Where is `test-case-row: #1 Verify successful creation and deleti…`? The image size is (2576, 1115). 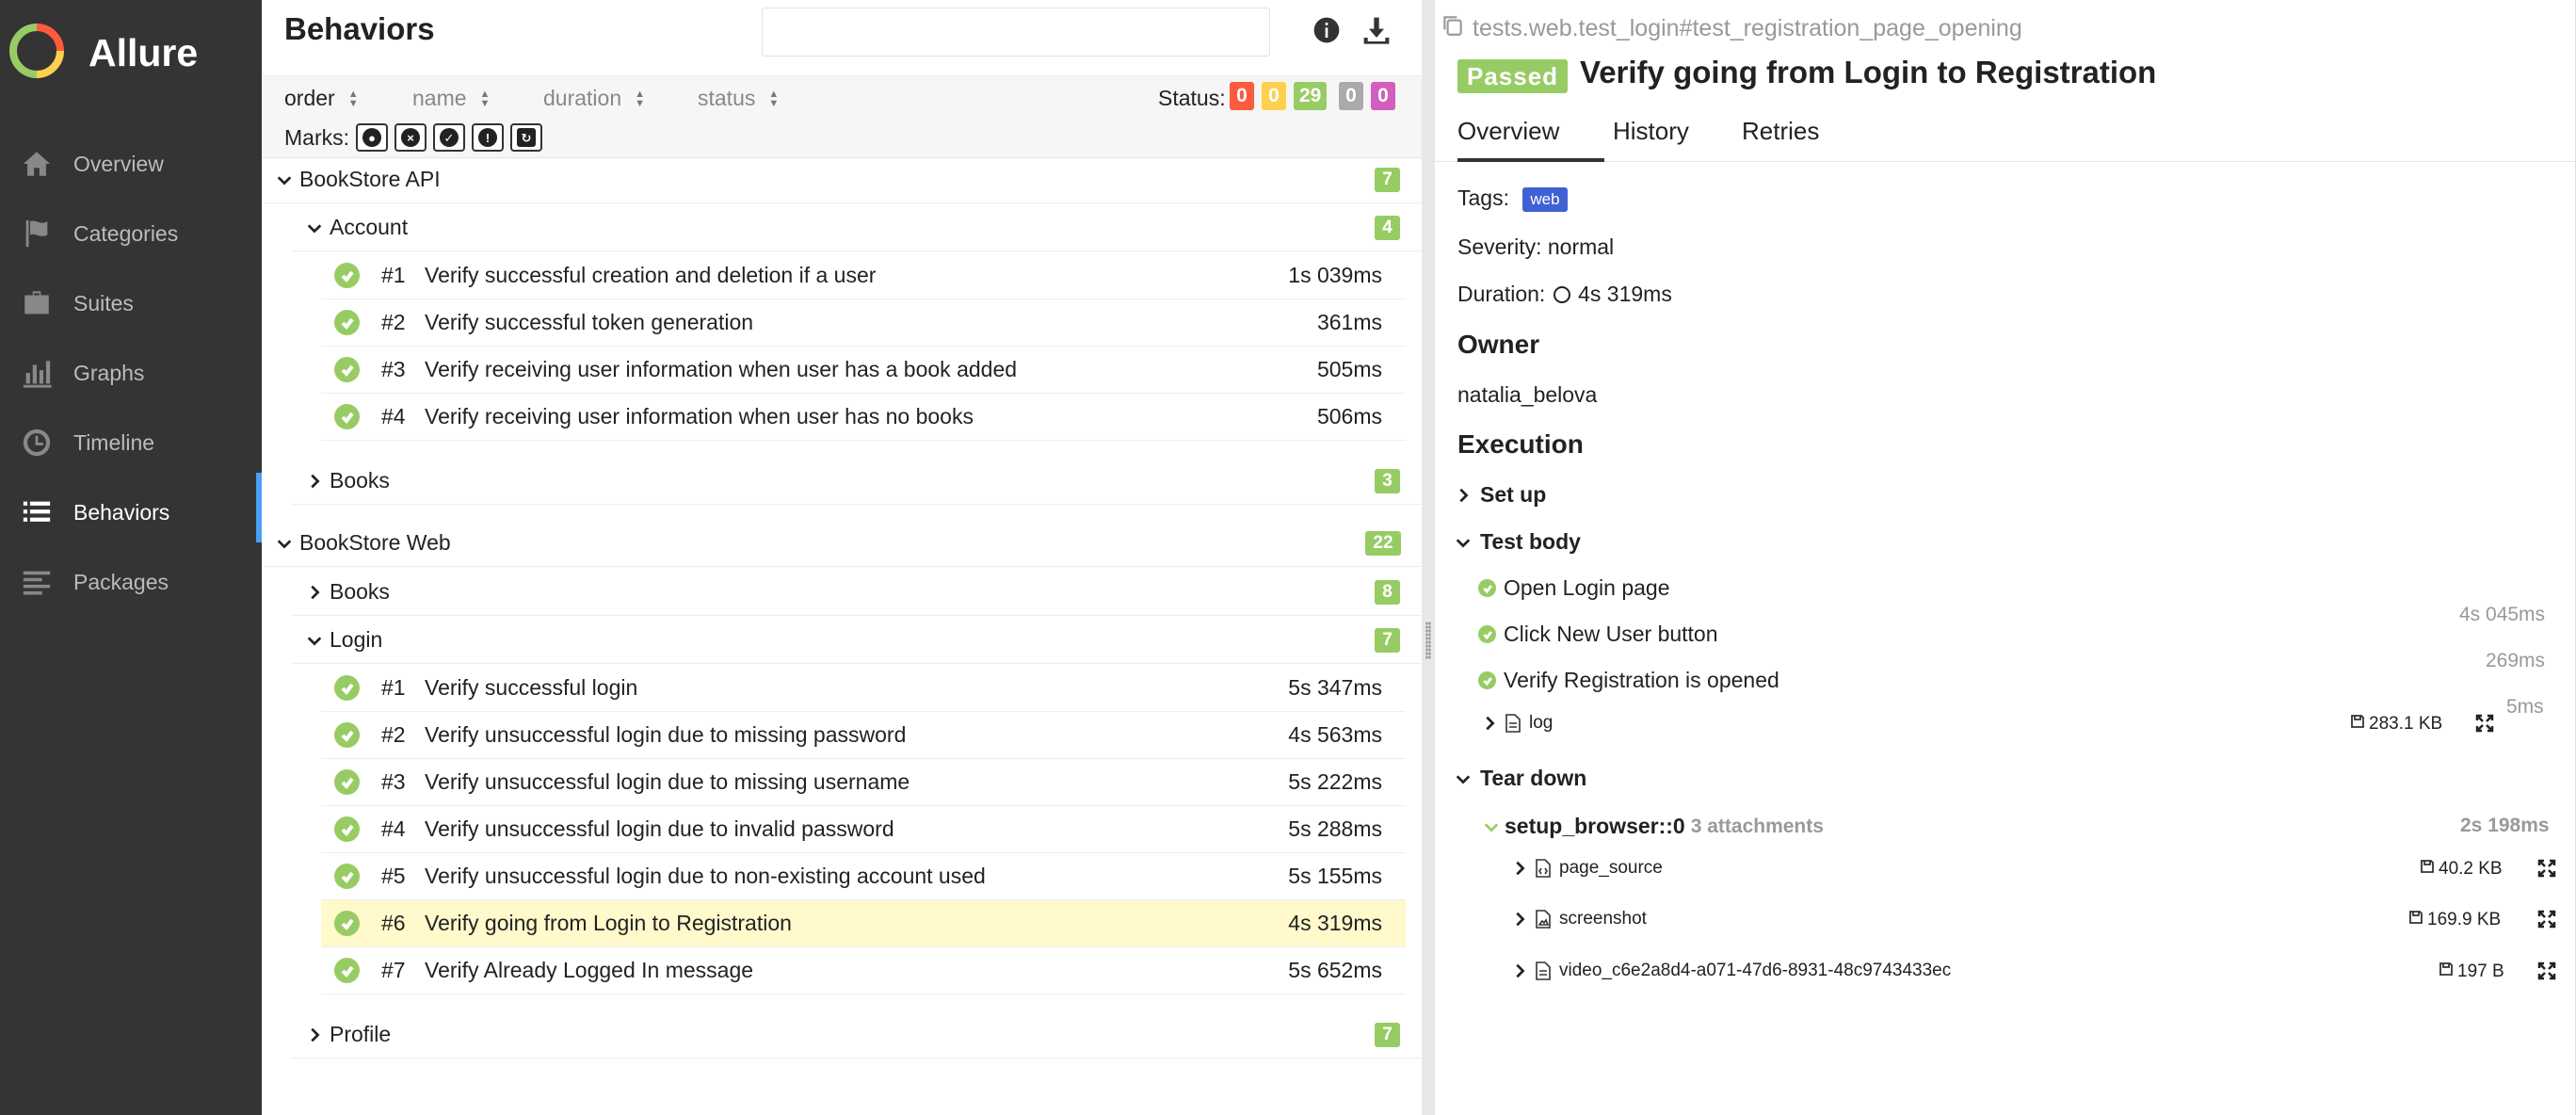
test-case-row: #1 Verify successful creation and deleti… is located at coordinates (863, 276).